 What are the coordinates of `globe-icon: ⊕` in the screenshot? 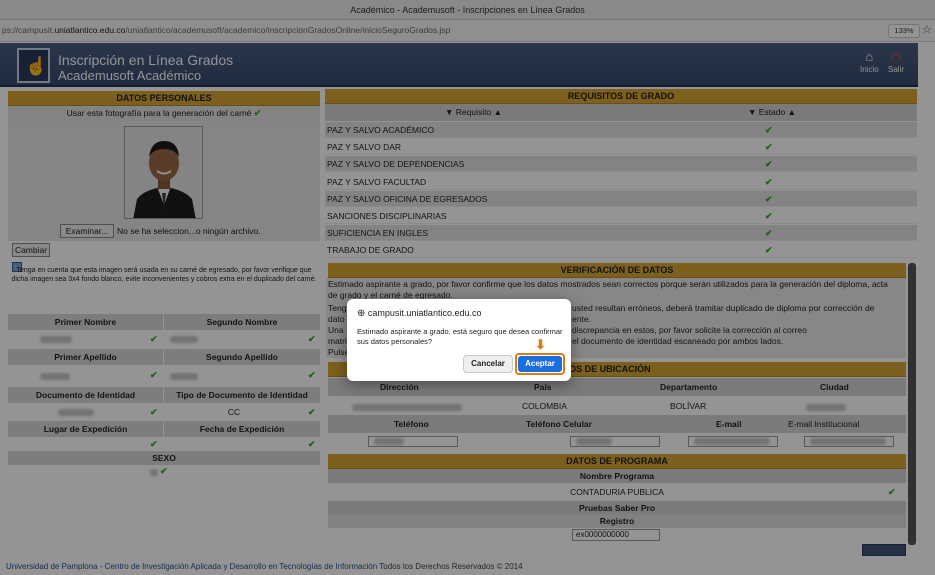 It's located at (361, 313).